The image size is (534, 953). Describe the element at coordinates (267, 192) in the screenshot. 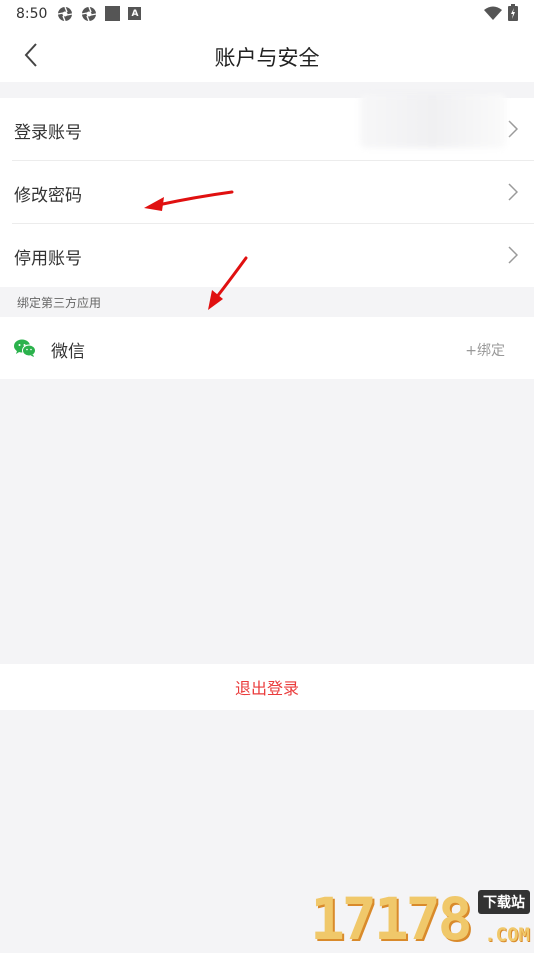

I see `list-item-change-password: 修改密码` at that location.